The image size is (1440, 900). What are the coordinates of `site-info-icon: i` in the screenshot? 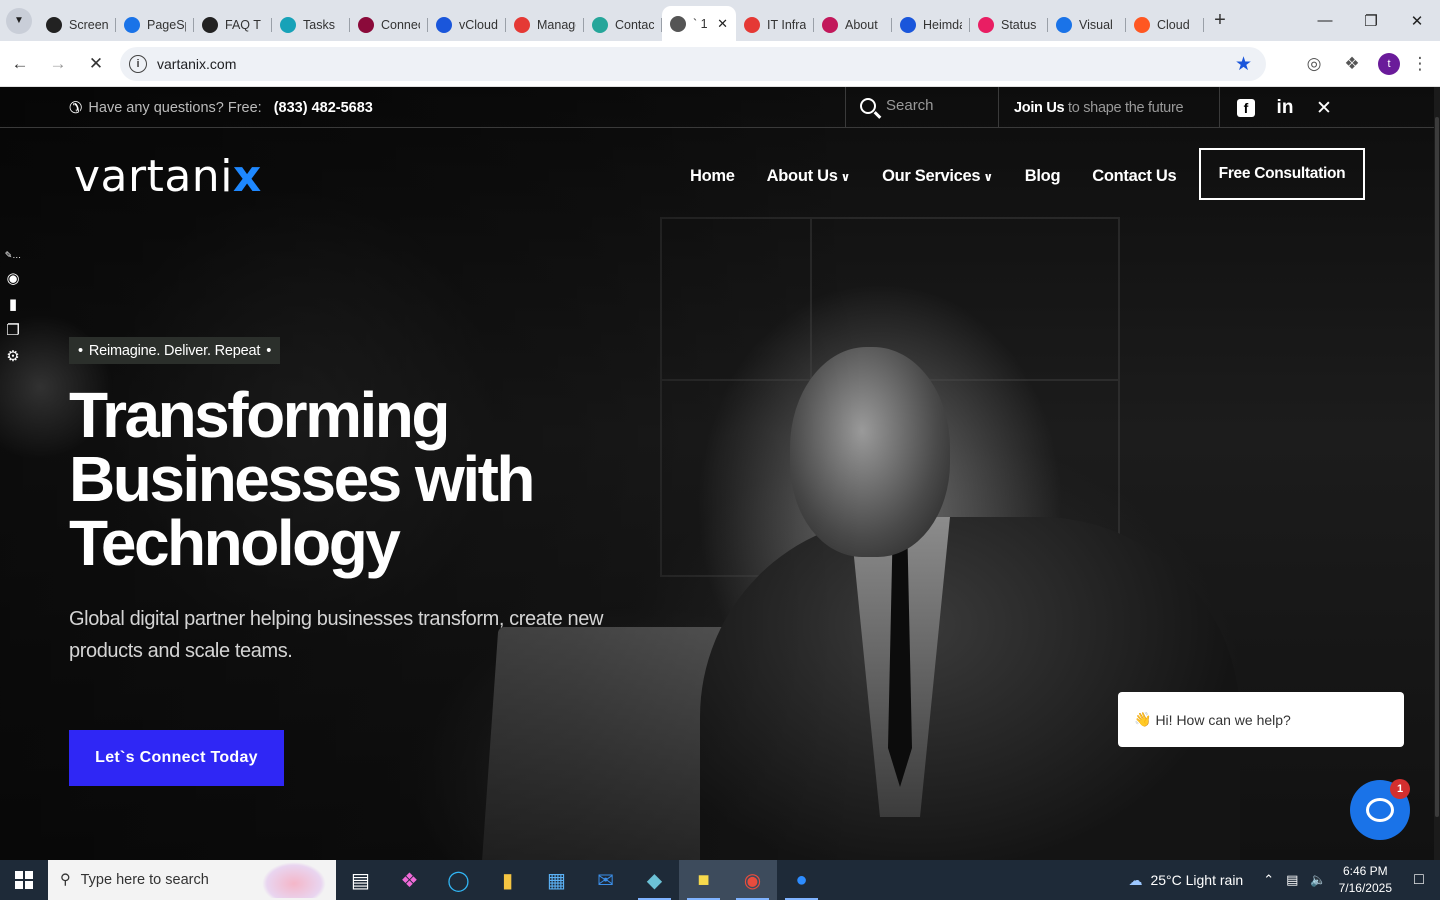 It's located at (138, 64).